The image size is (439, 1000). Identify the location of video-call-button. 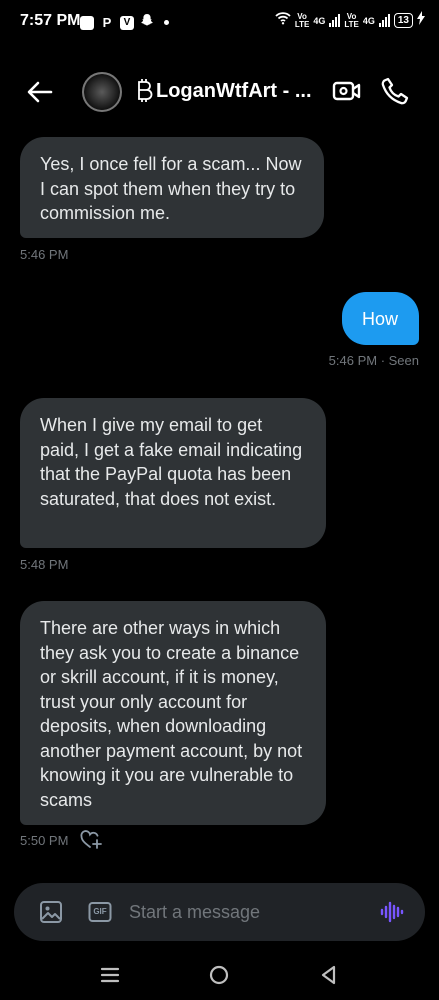
(347, 91).